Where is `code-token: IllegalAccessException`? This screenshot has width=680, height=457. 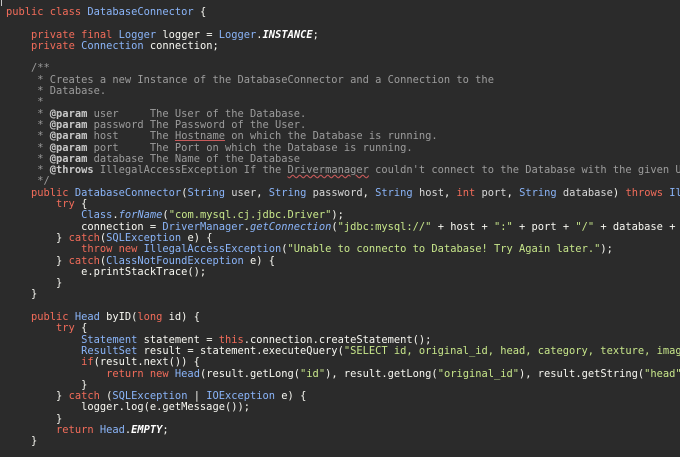 code-token: IllegalAccessException is located at coordinates (212, 249).